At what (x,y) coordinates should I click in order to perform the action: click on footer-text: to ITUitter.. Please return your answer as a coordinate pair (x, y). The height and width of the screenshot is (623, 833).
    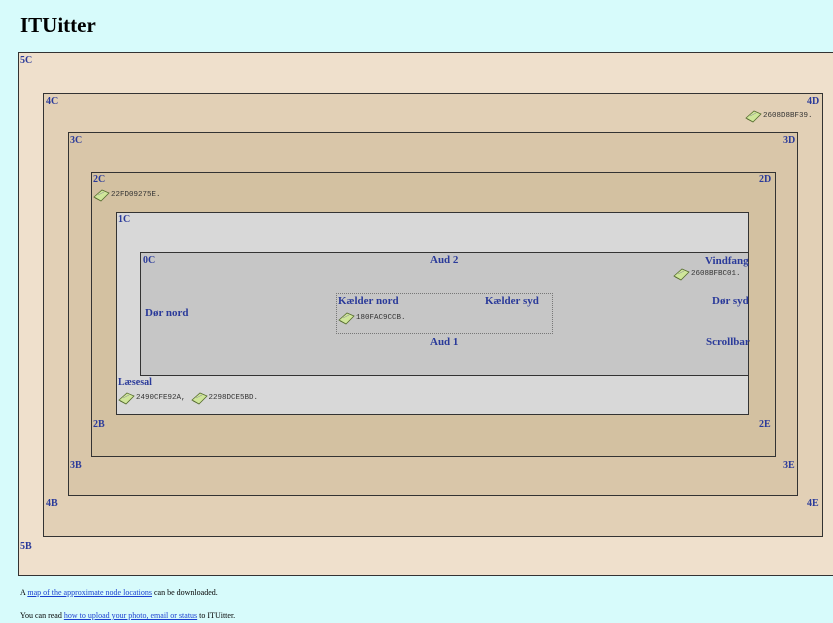
    Looking at the image, I should click on (217, 615).